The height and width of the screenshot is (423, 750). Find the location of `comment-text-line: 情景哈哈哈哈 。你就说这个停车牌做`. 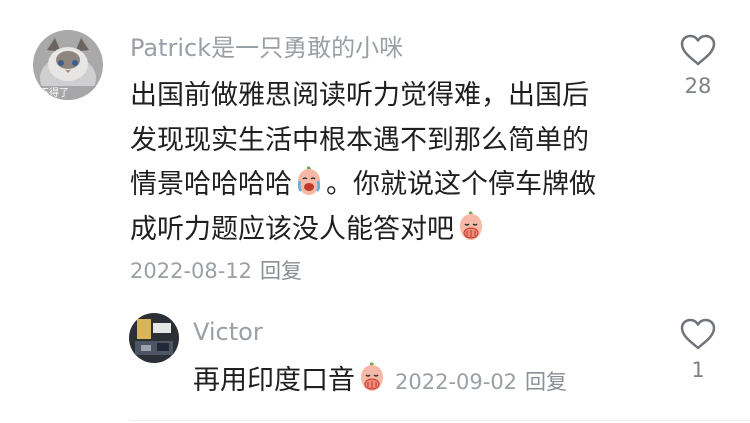

comment-text-line: 情景哈哈哈哈 。你就说这个停车牌做 is located at coordinates (390, 185).